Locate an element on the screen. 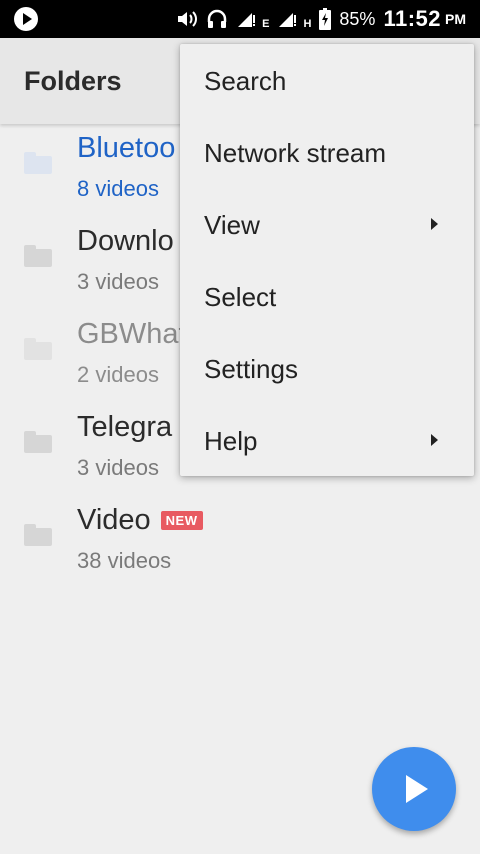 The width and height of the screenshot is (480, 854). menu-item-view: View is located at coordinates (327, 224).